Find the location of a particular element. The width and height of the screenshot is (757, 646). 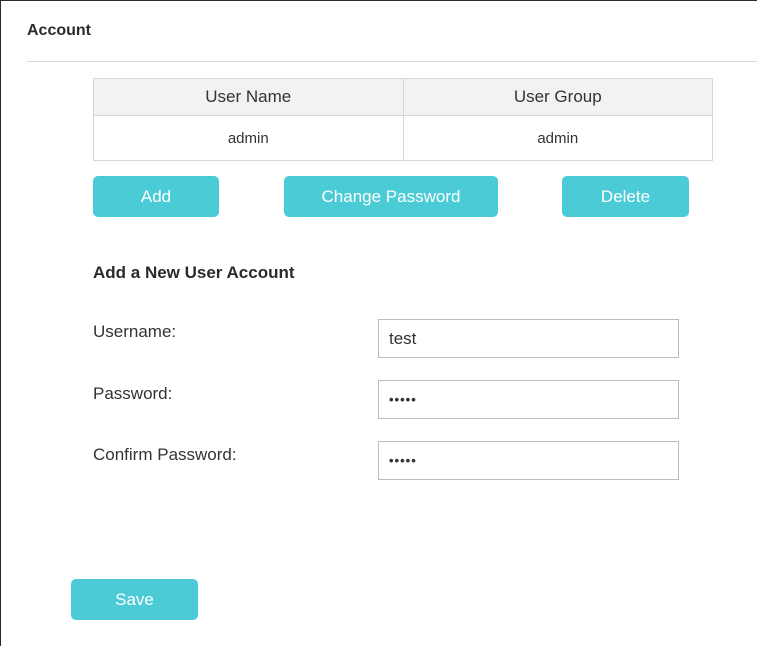

account-table: User Name User Group admin admin is located at coordinates (403, 119).